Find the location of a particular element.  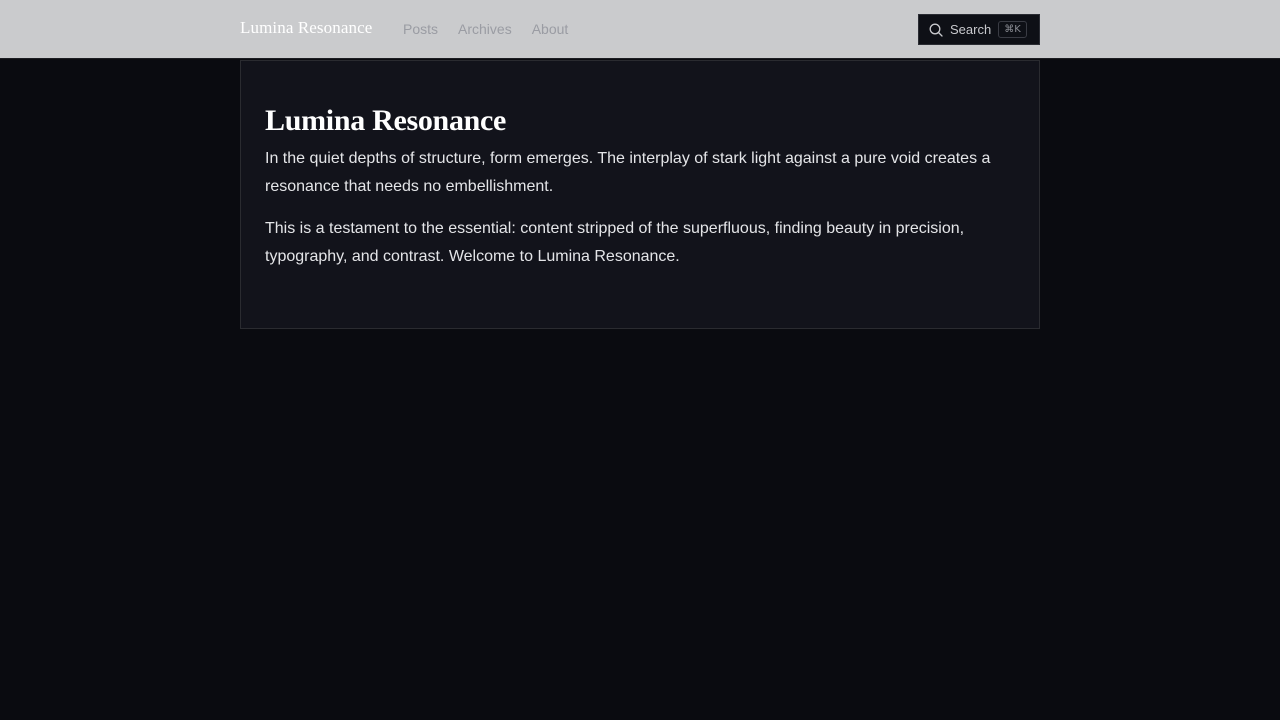

search-button: Search ⌘K is located at coordinates (979, 29).